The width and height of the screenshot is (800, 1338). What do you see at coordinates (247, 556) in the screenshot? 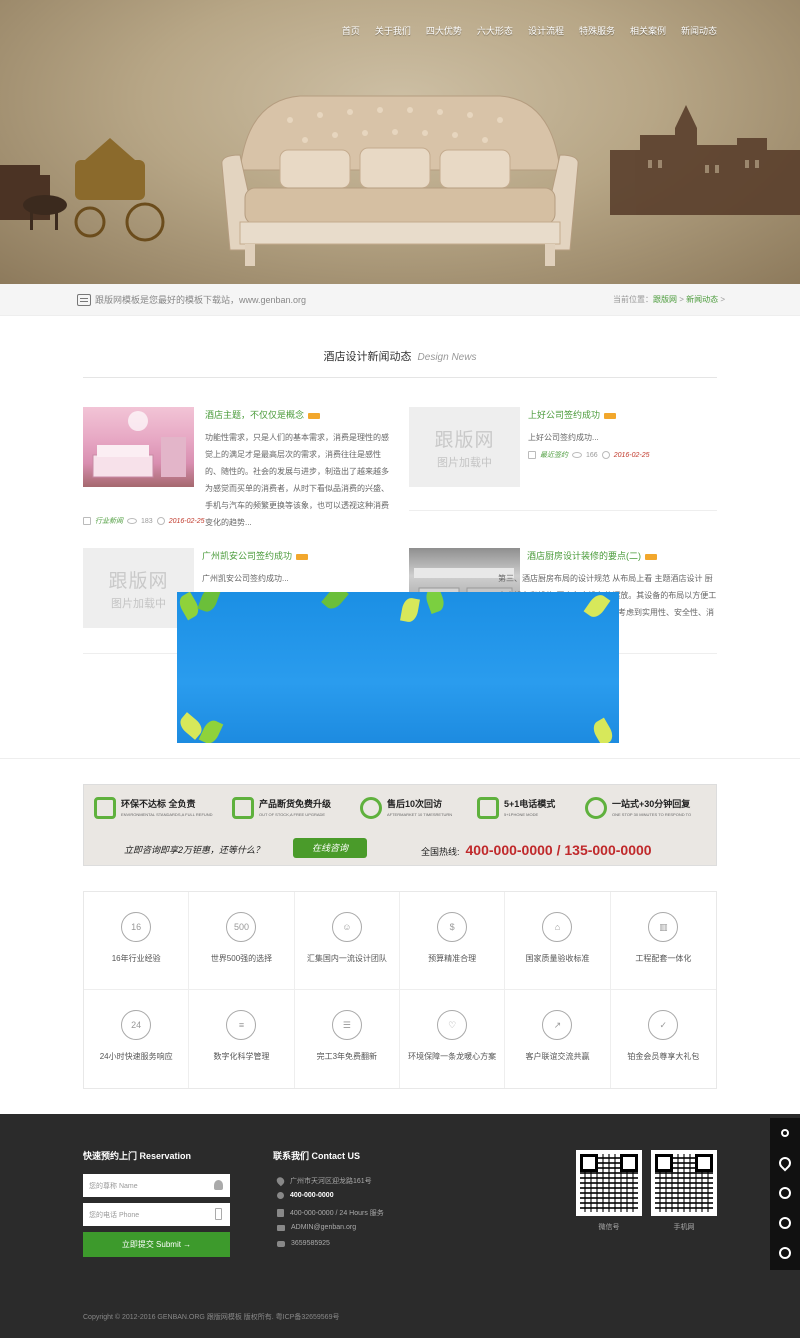
I see `news-title-text: 广州凯安公司签约成功` at bounding box center [247, 556].